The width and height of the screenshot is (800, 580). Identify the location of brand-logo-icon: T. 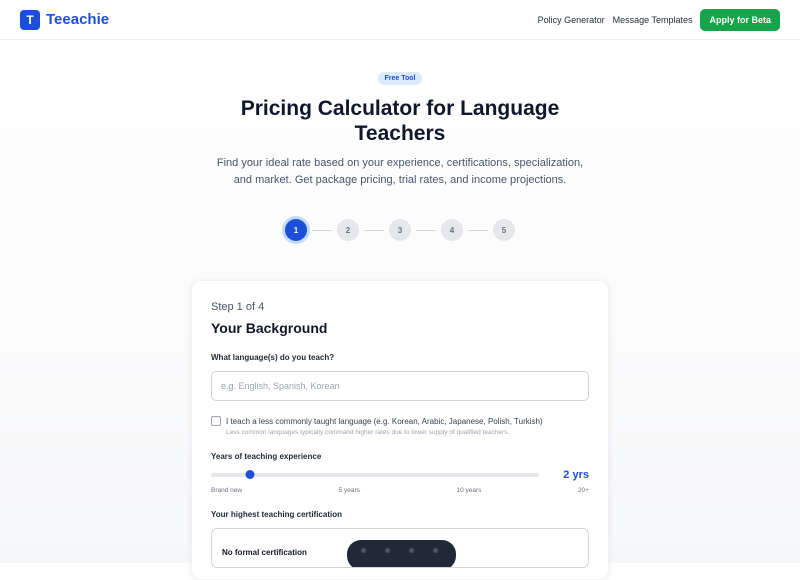
(30, 19).